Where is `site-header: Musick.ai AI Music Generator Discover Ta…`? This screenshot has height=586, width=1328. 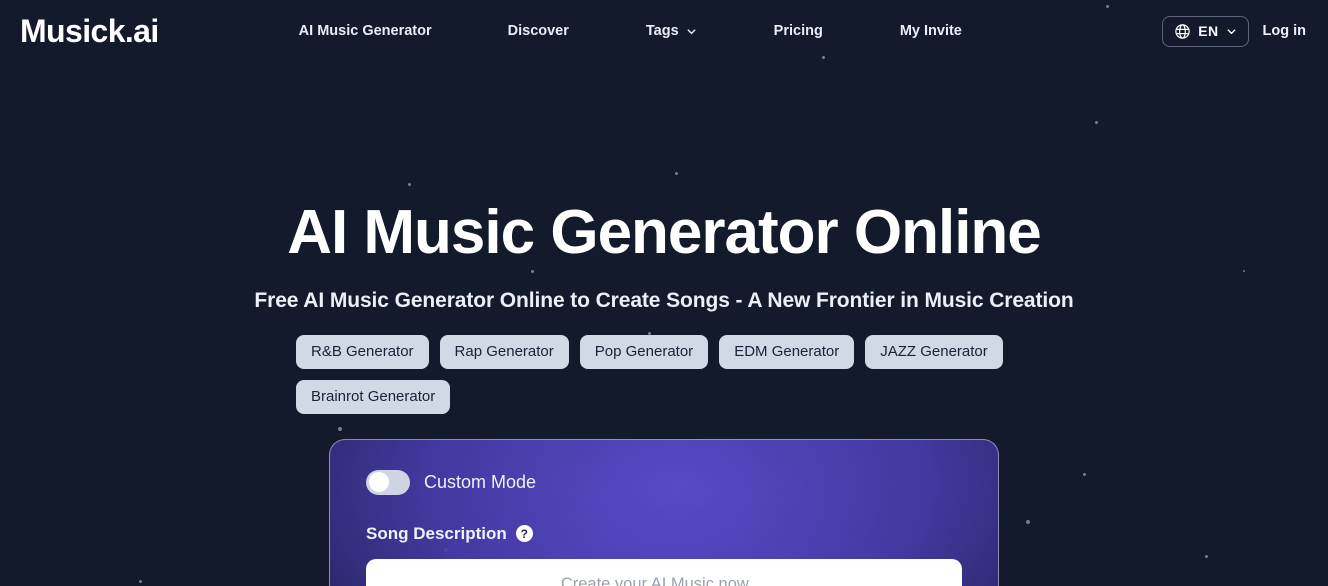
site-header: Musick.ai AI Music Generator Discover Ta… is located at coordinates (664, 31).